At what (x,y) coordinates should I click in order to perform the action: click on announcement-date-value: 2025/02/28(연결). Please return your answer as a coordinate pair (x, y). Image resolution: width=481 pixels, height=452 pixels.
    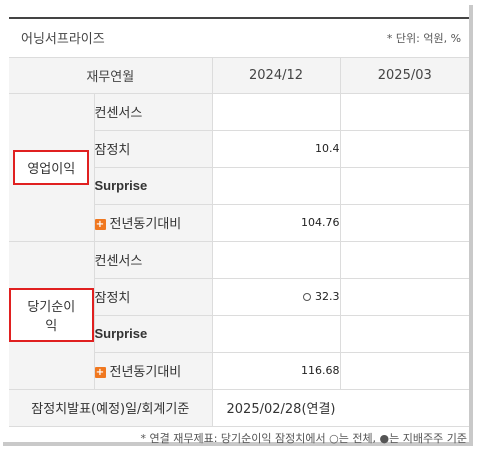
    Looking at the image, I should click on (340, 408).